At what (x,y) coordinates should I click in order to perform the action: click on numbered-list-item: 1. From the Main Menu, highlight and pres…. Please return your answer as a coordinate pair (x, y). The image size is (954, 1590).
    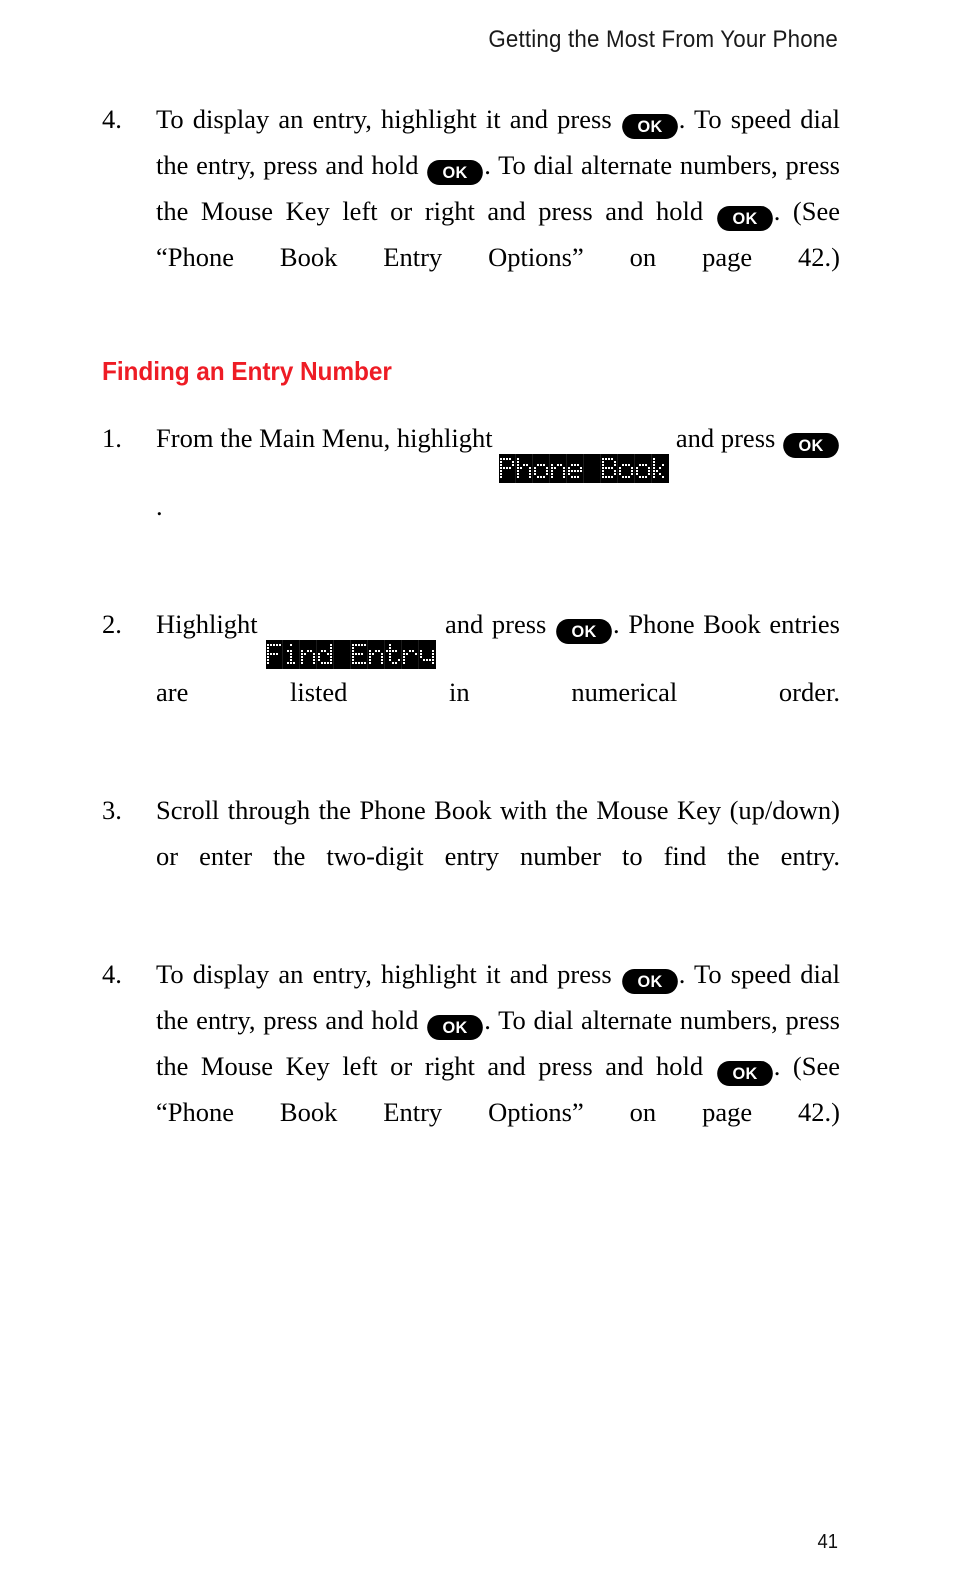
    Looking at the image, I should click on (470, 495).